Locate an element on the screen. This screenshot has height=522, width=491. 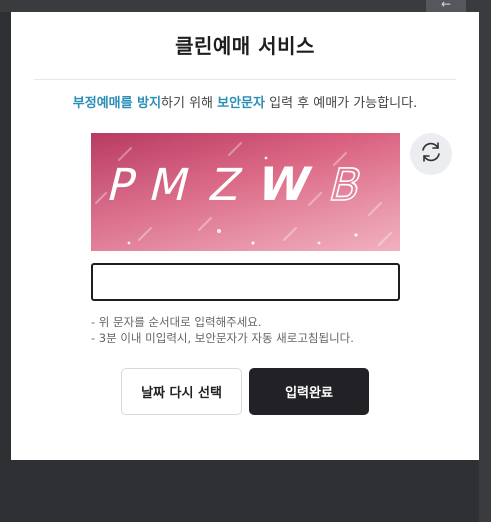
captcha-input is located at coordinates (245, 282).